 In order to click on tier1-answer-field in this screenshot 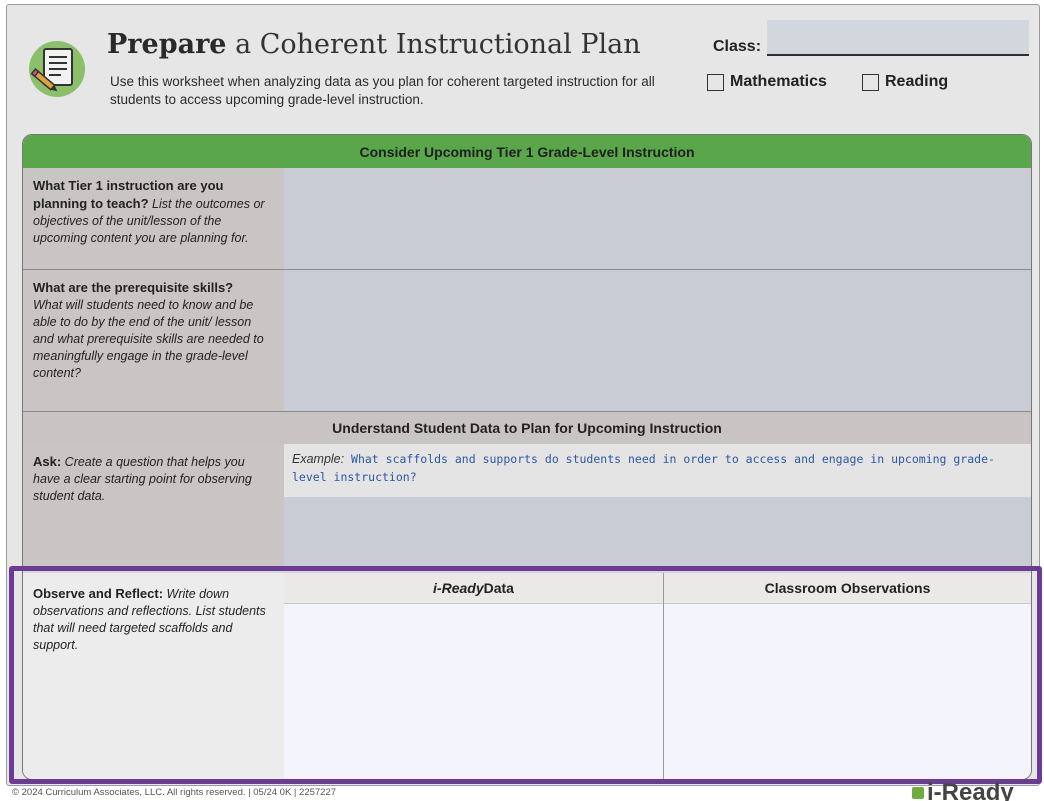, I will do `click(657, 218)`.